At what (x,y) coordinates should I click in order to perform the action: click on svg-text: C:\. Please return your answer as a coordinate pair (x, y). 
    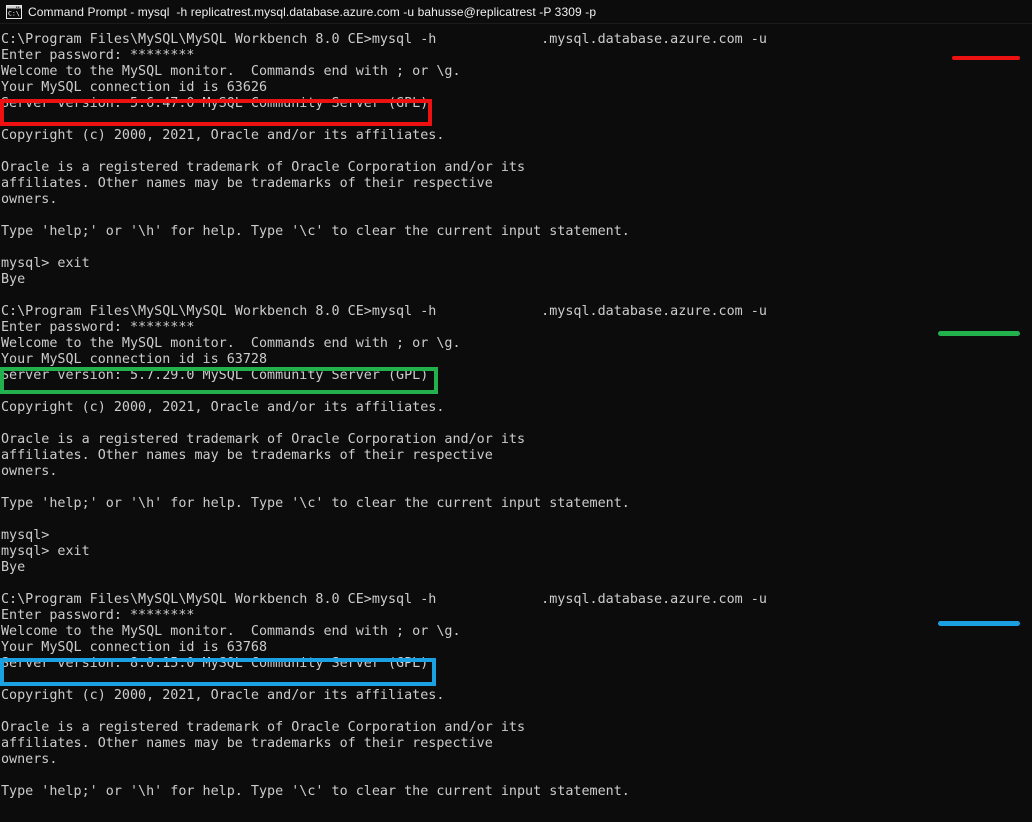
    Looking at the image, I should click on (14, 13).